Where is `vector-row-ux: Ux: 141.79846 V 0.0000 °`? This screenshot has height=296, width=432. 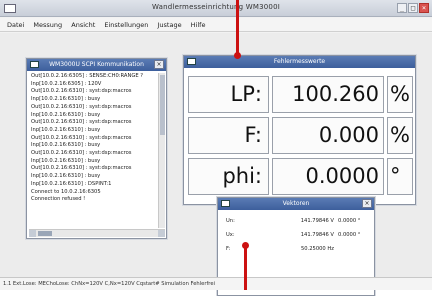 vector-row-ux: Ux: 141.79846 V 0.0000 ° is located at coordinates (297, 235).